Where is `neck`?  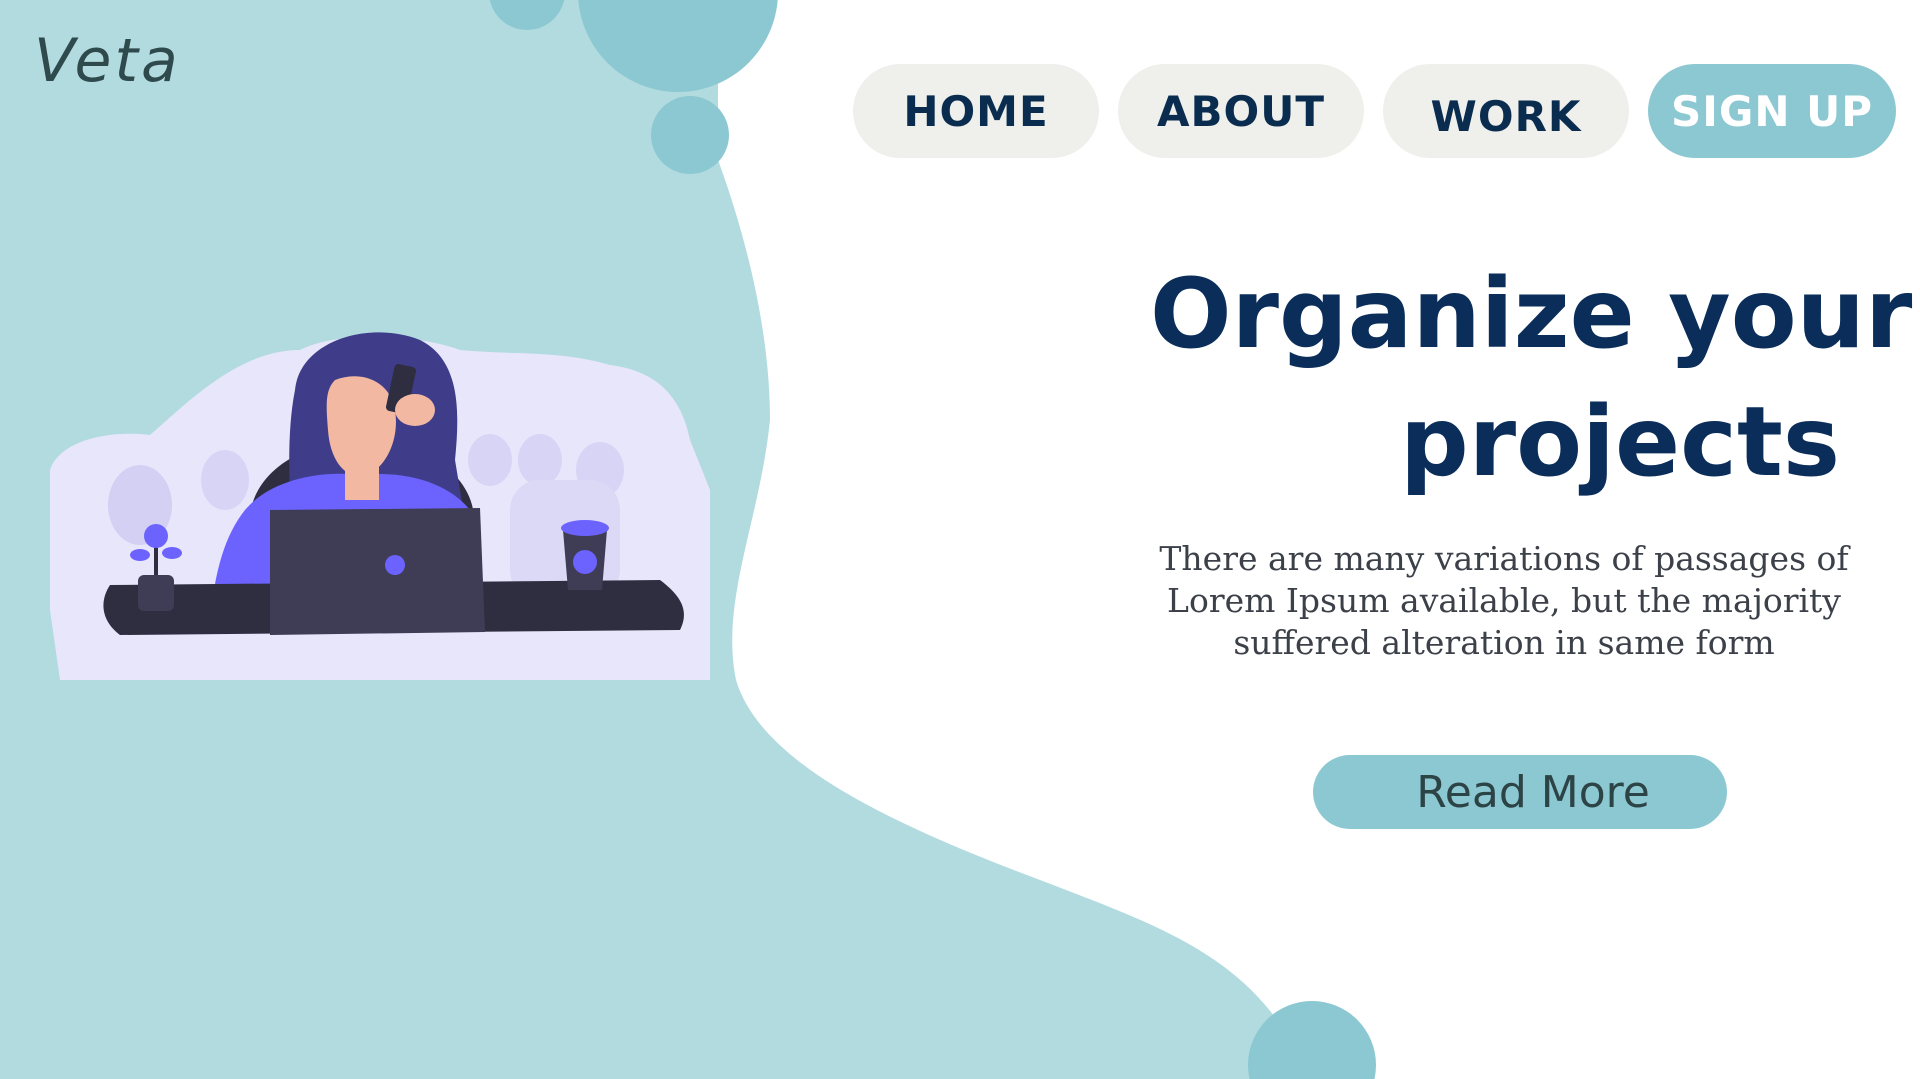 neck is located at coordinates (362, 480).